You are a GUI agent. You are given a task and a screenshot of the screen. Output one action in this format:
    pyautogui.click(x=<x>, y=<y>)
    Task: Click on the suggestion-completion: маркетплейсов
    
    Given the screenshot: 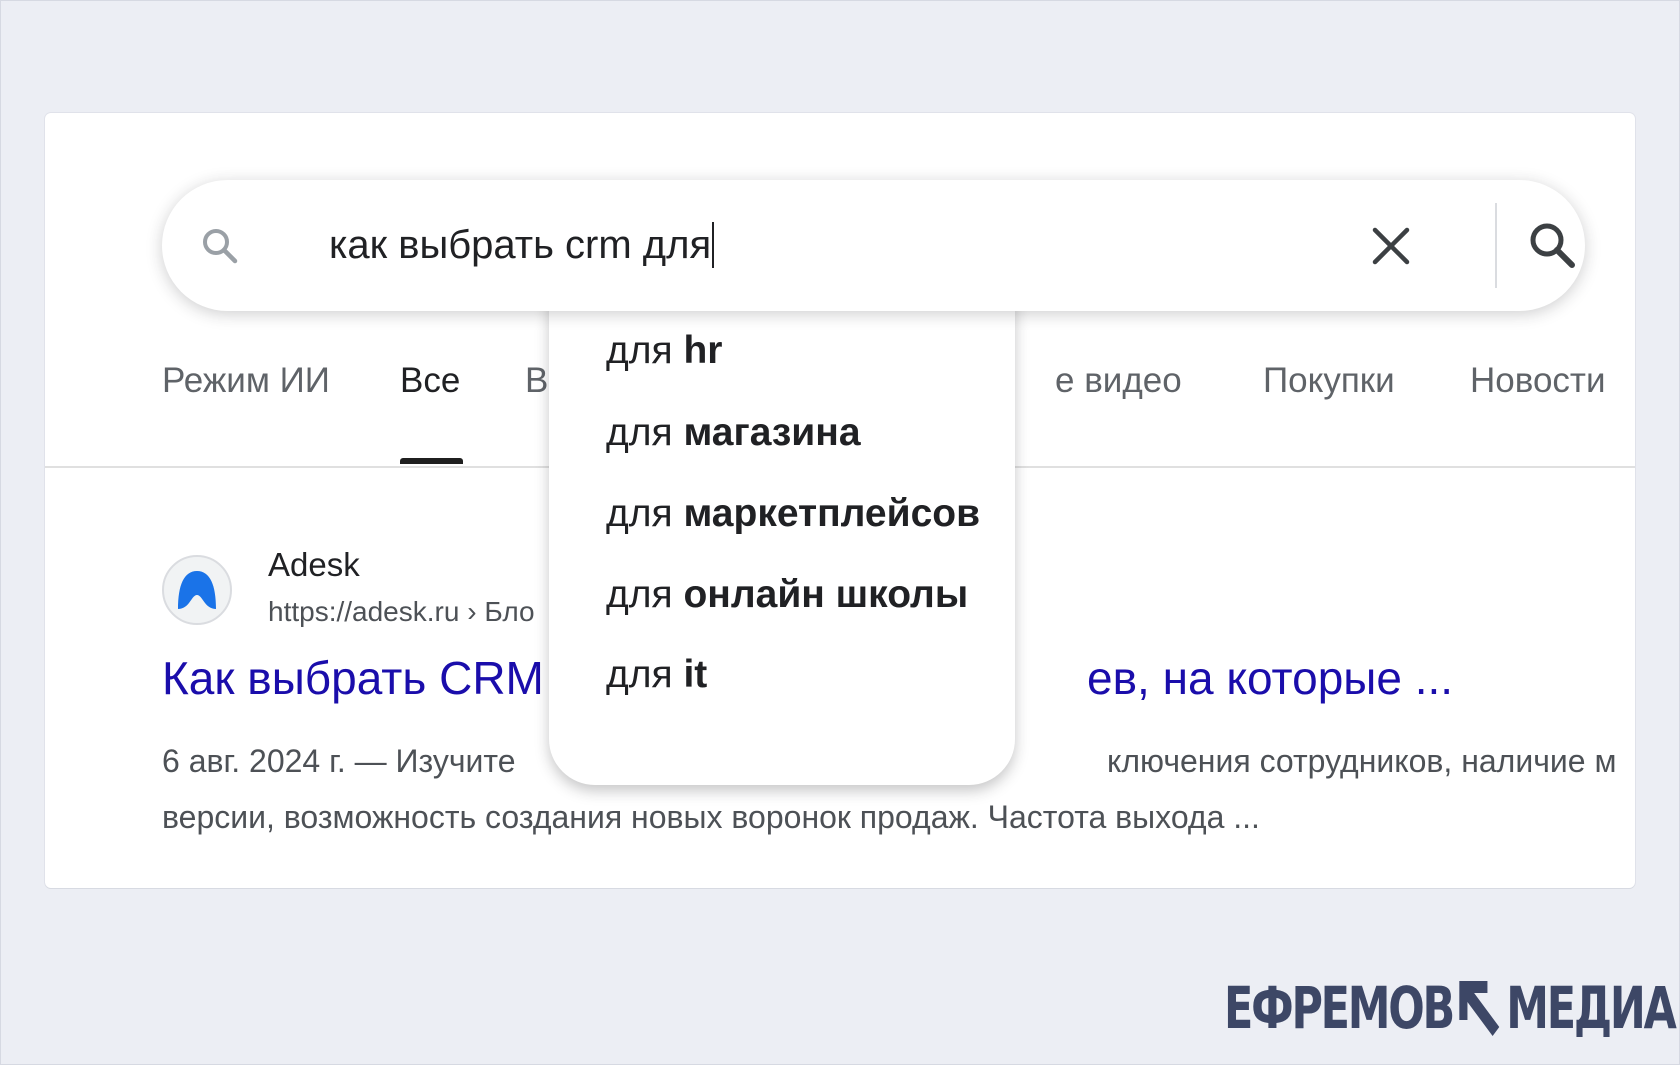 What is the action you would take?
    pyautogui.click(x=832, y=513)
    